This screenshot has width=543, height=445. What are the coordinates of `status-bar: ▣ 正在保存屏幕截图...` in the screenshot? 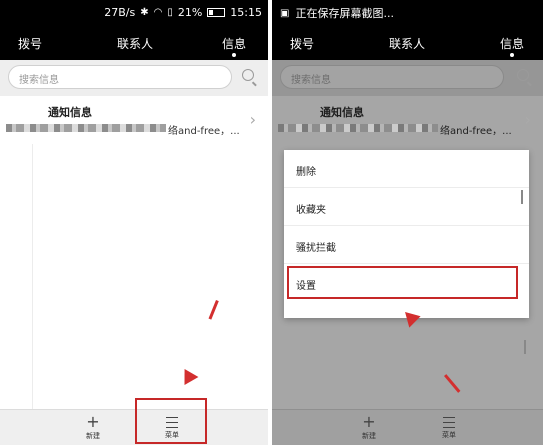 It's located at (407, 13).